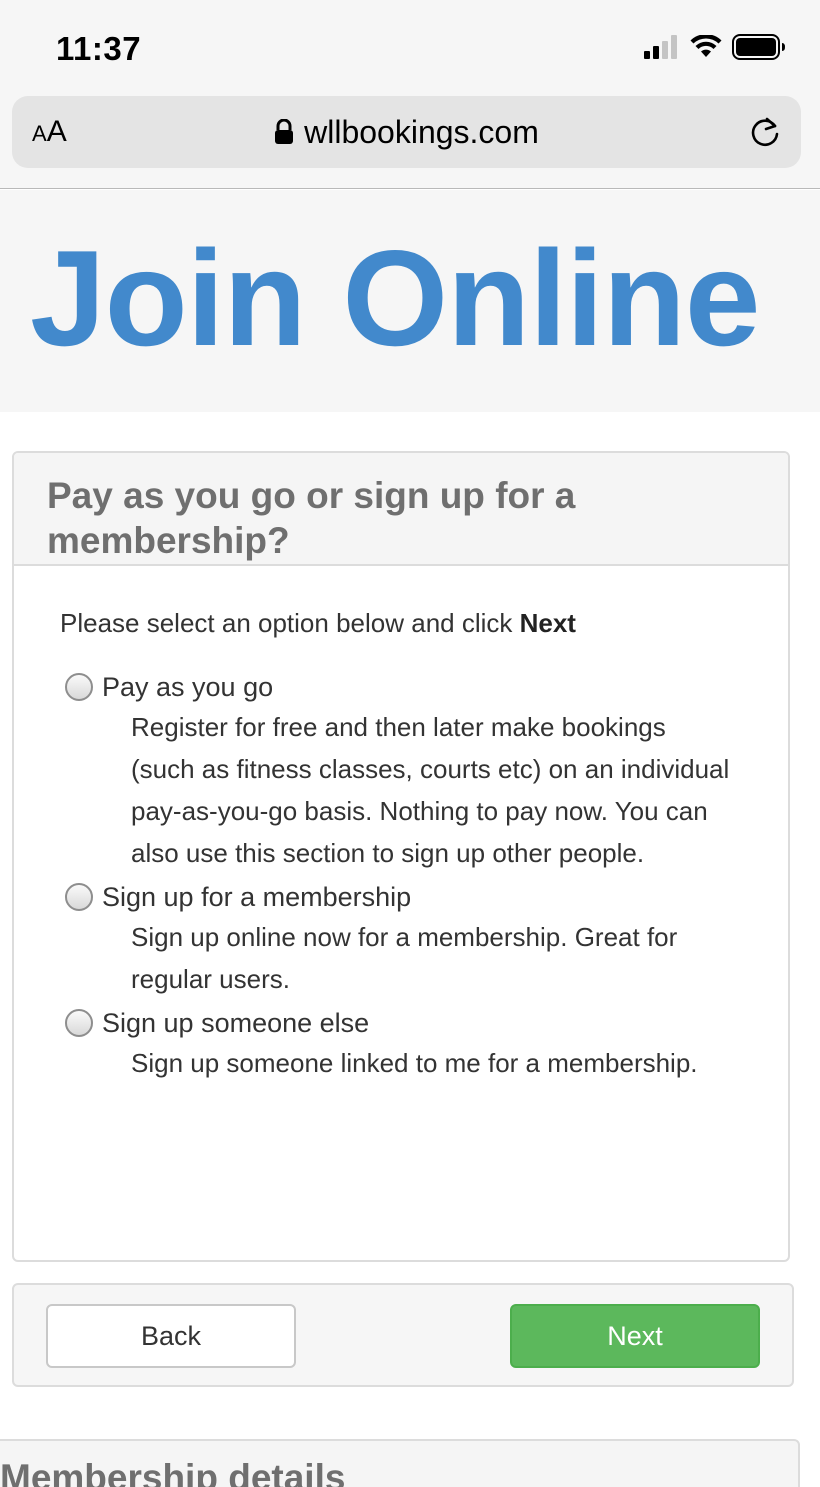 The height and width of the screenshot is (1487, 820). What do you see at coordinates (171, 1336) in the screenshot?
I see `back-button: Back` at bounding box center [171, 1336].